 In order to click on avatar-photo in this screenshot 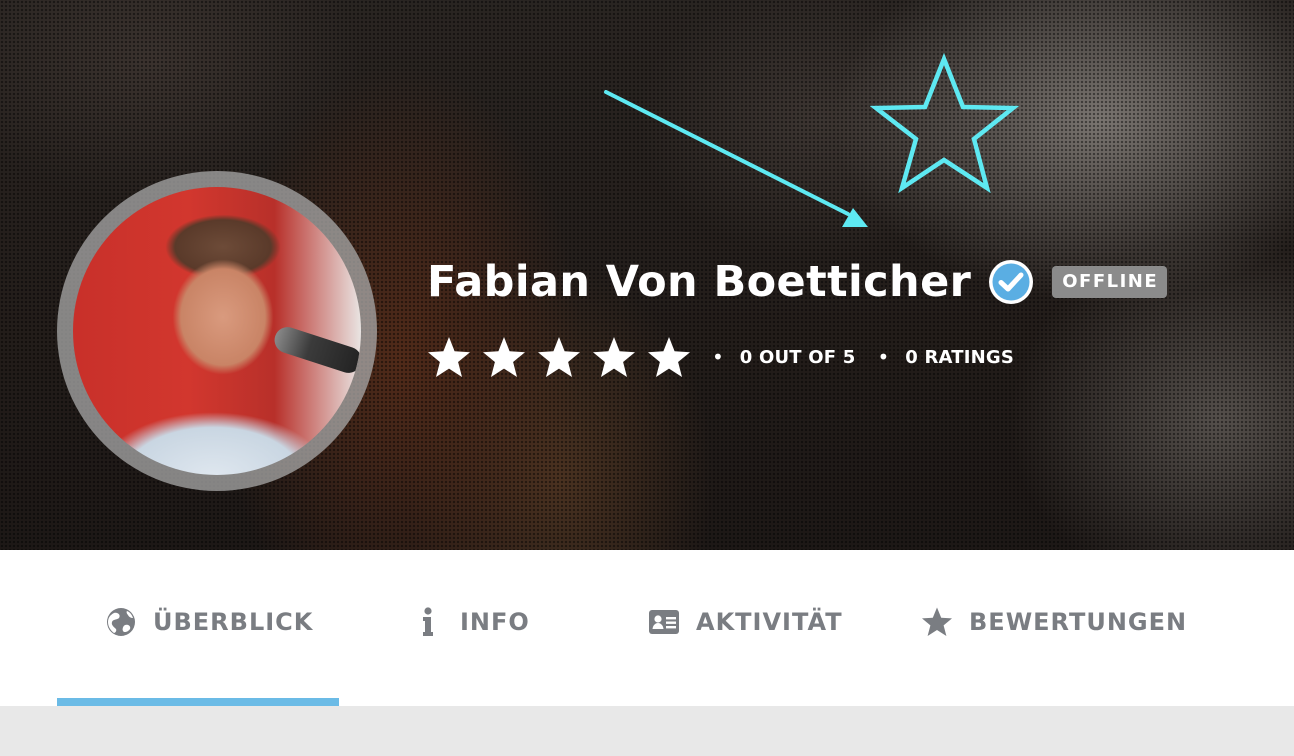, I will do `click(217, 331)`.